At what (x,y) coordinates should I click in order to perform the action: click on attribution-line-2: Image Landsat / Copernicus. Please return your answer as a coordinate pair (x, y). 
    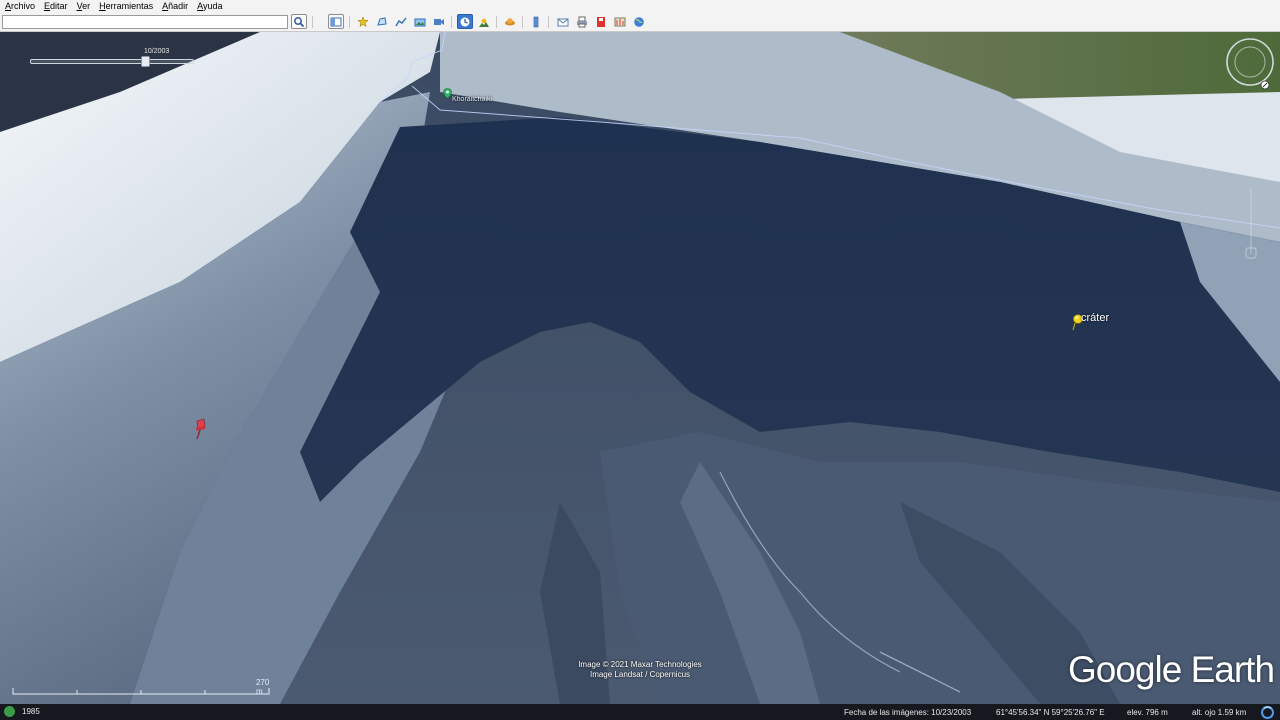
    Looking at the image, I should click on (640, 674).